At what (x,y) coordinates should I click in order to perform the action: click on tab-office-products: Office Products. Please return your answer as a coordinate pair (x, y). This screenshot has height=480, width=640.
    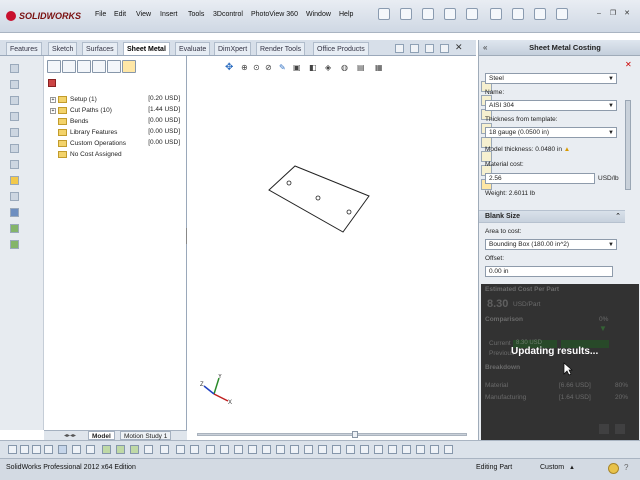
    Looking at the image, I should click on (341, 48).